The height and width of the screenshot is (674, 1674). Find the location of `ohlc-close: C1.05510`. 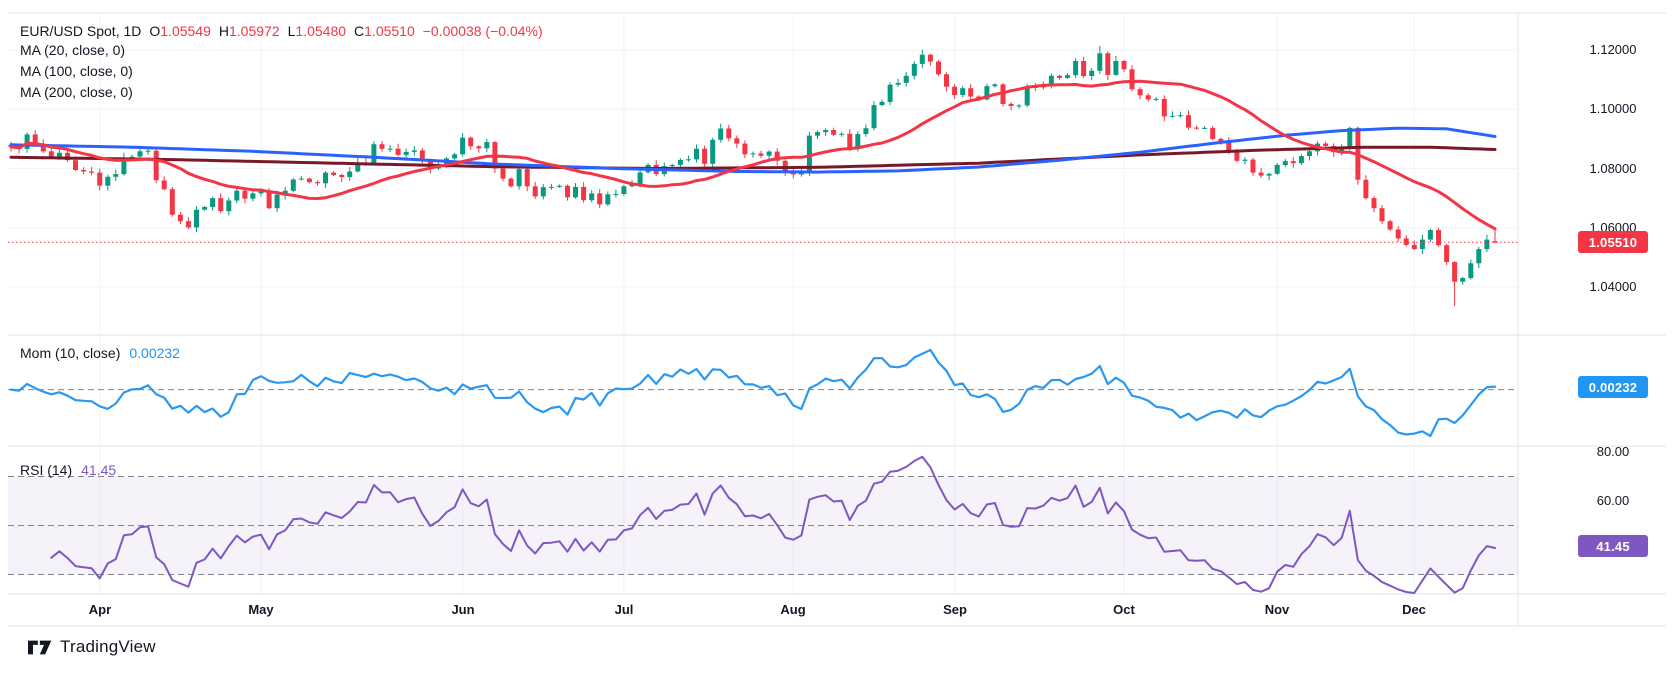

ohlc-close: C1.05510 is located at coordinates (384, 31).